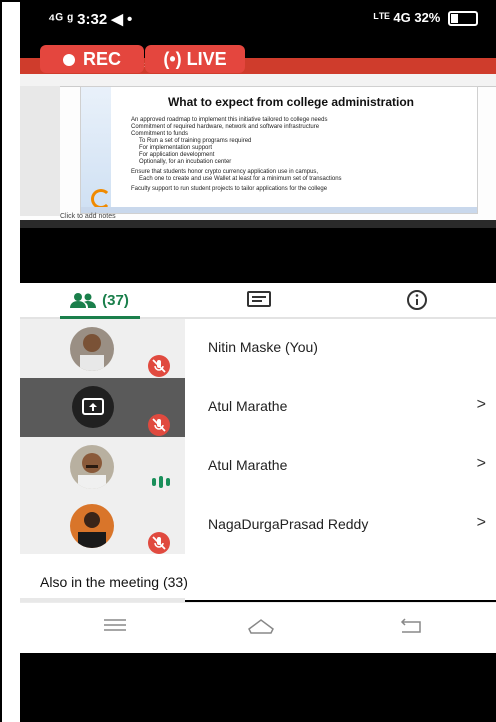 The height and width of the screenshot is (722, 496). I want to click on status-left: ⁴ᴳ ᵍ 3:32 ◀ •, so click(90, 19).